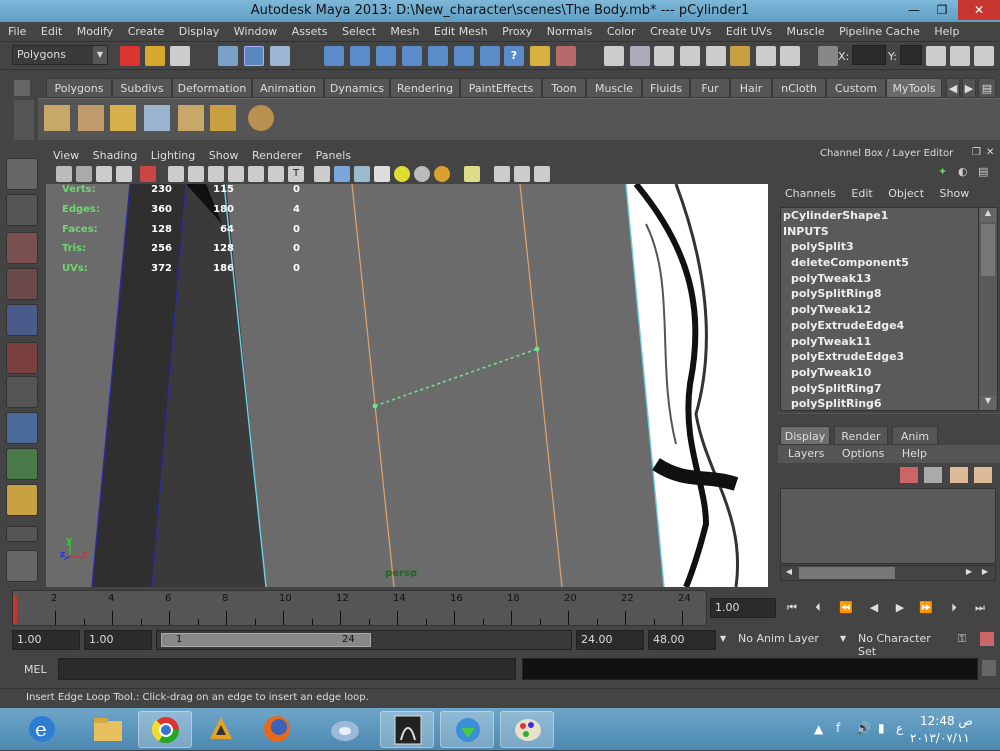 This screenshot has height=751, width=1000. I want to click on select-tool-icon, so click(22, 174).